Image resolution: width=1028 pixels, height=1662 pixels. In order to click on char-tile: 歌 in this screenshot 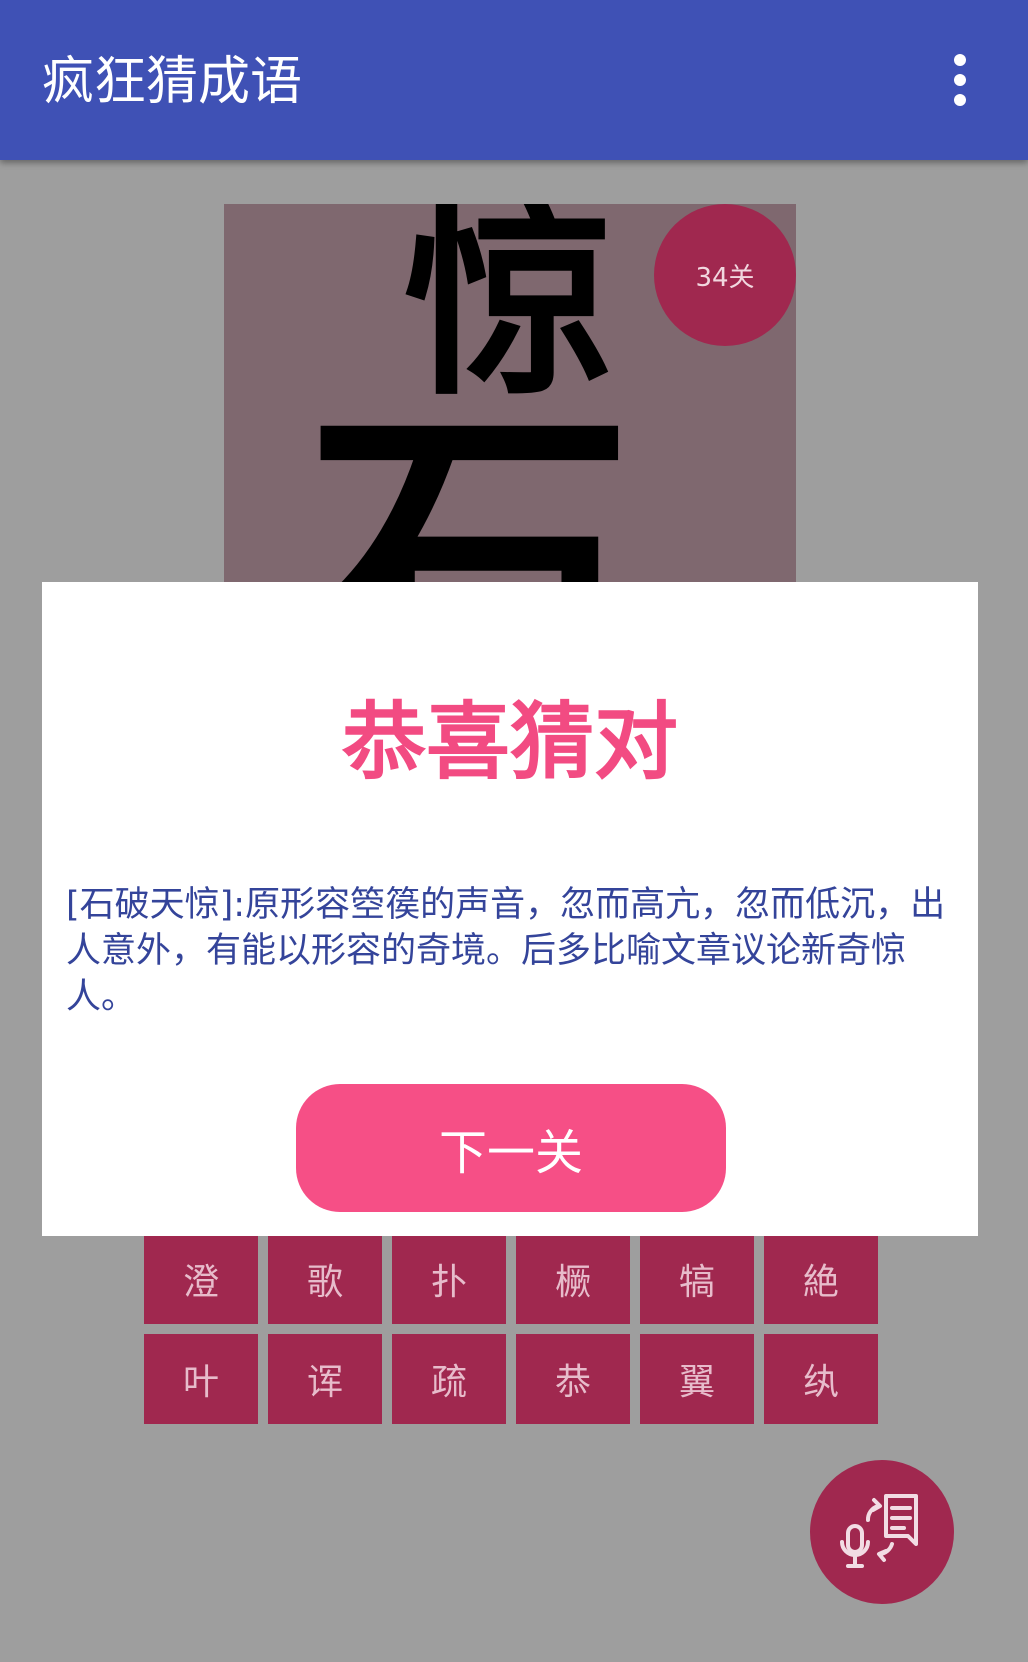, I will do `click(325, 1279)`.